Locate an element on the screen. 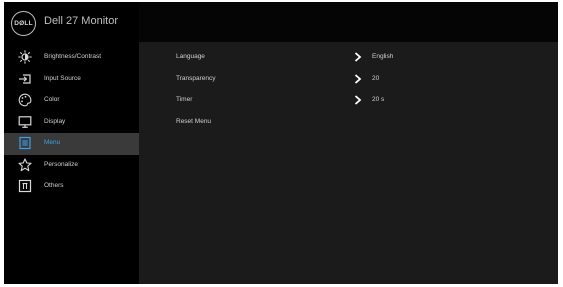 The width and height of the screenshot is (563, 287). input-source-icon is located at coordinates (25, 79).